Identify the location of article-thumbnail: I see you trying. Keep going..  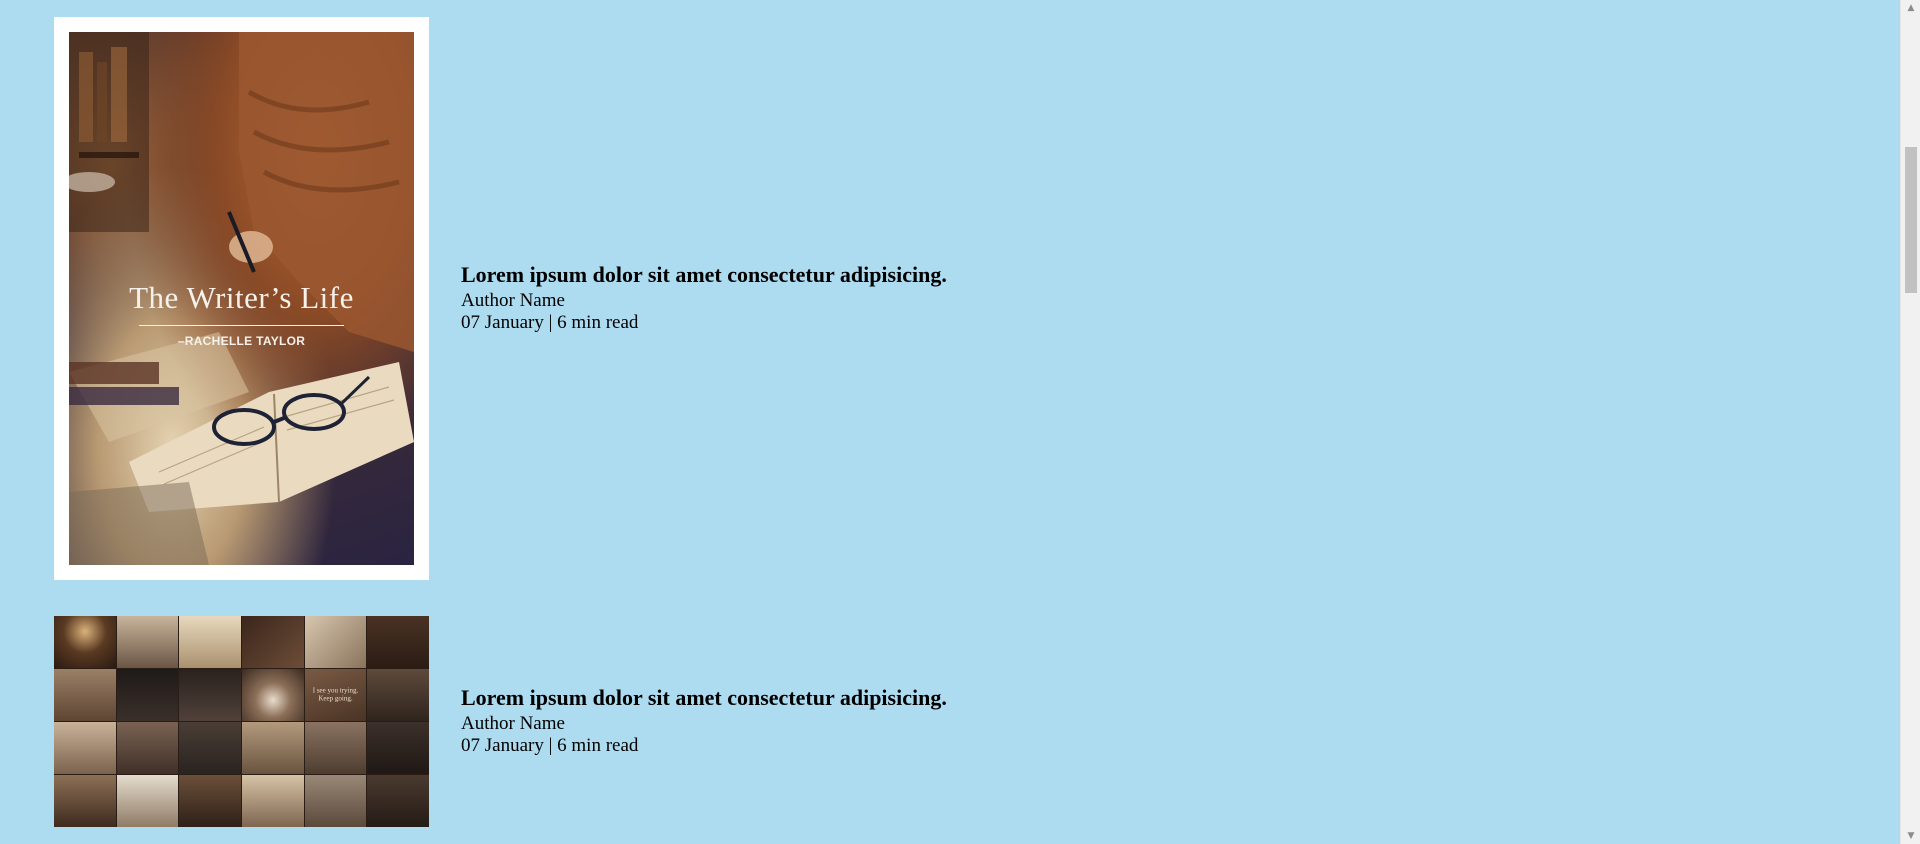
(241, 721).